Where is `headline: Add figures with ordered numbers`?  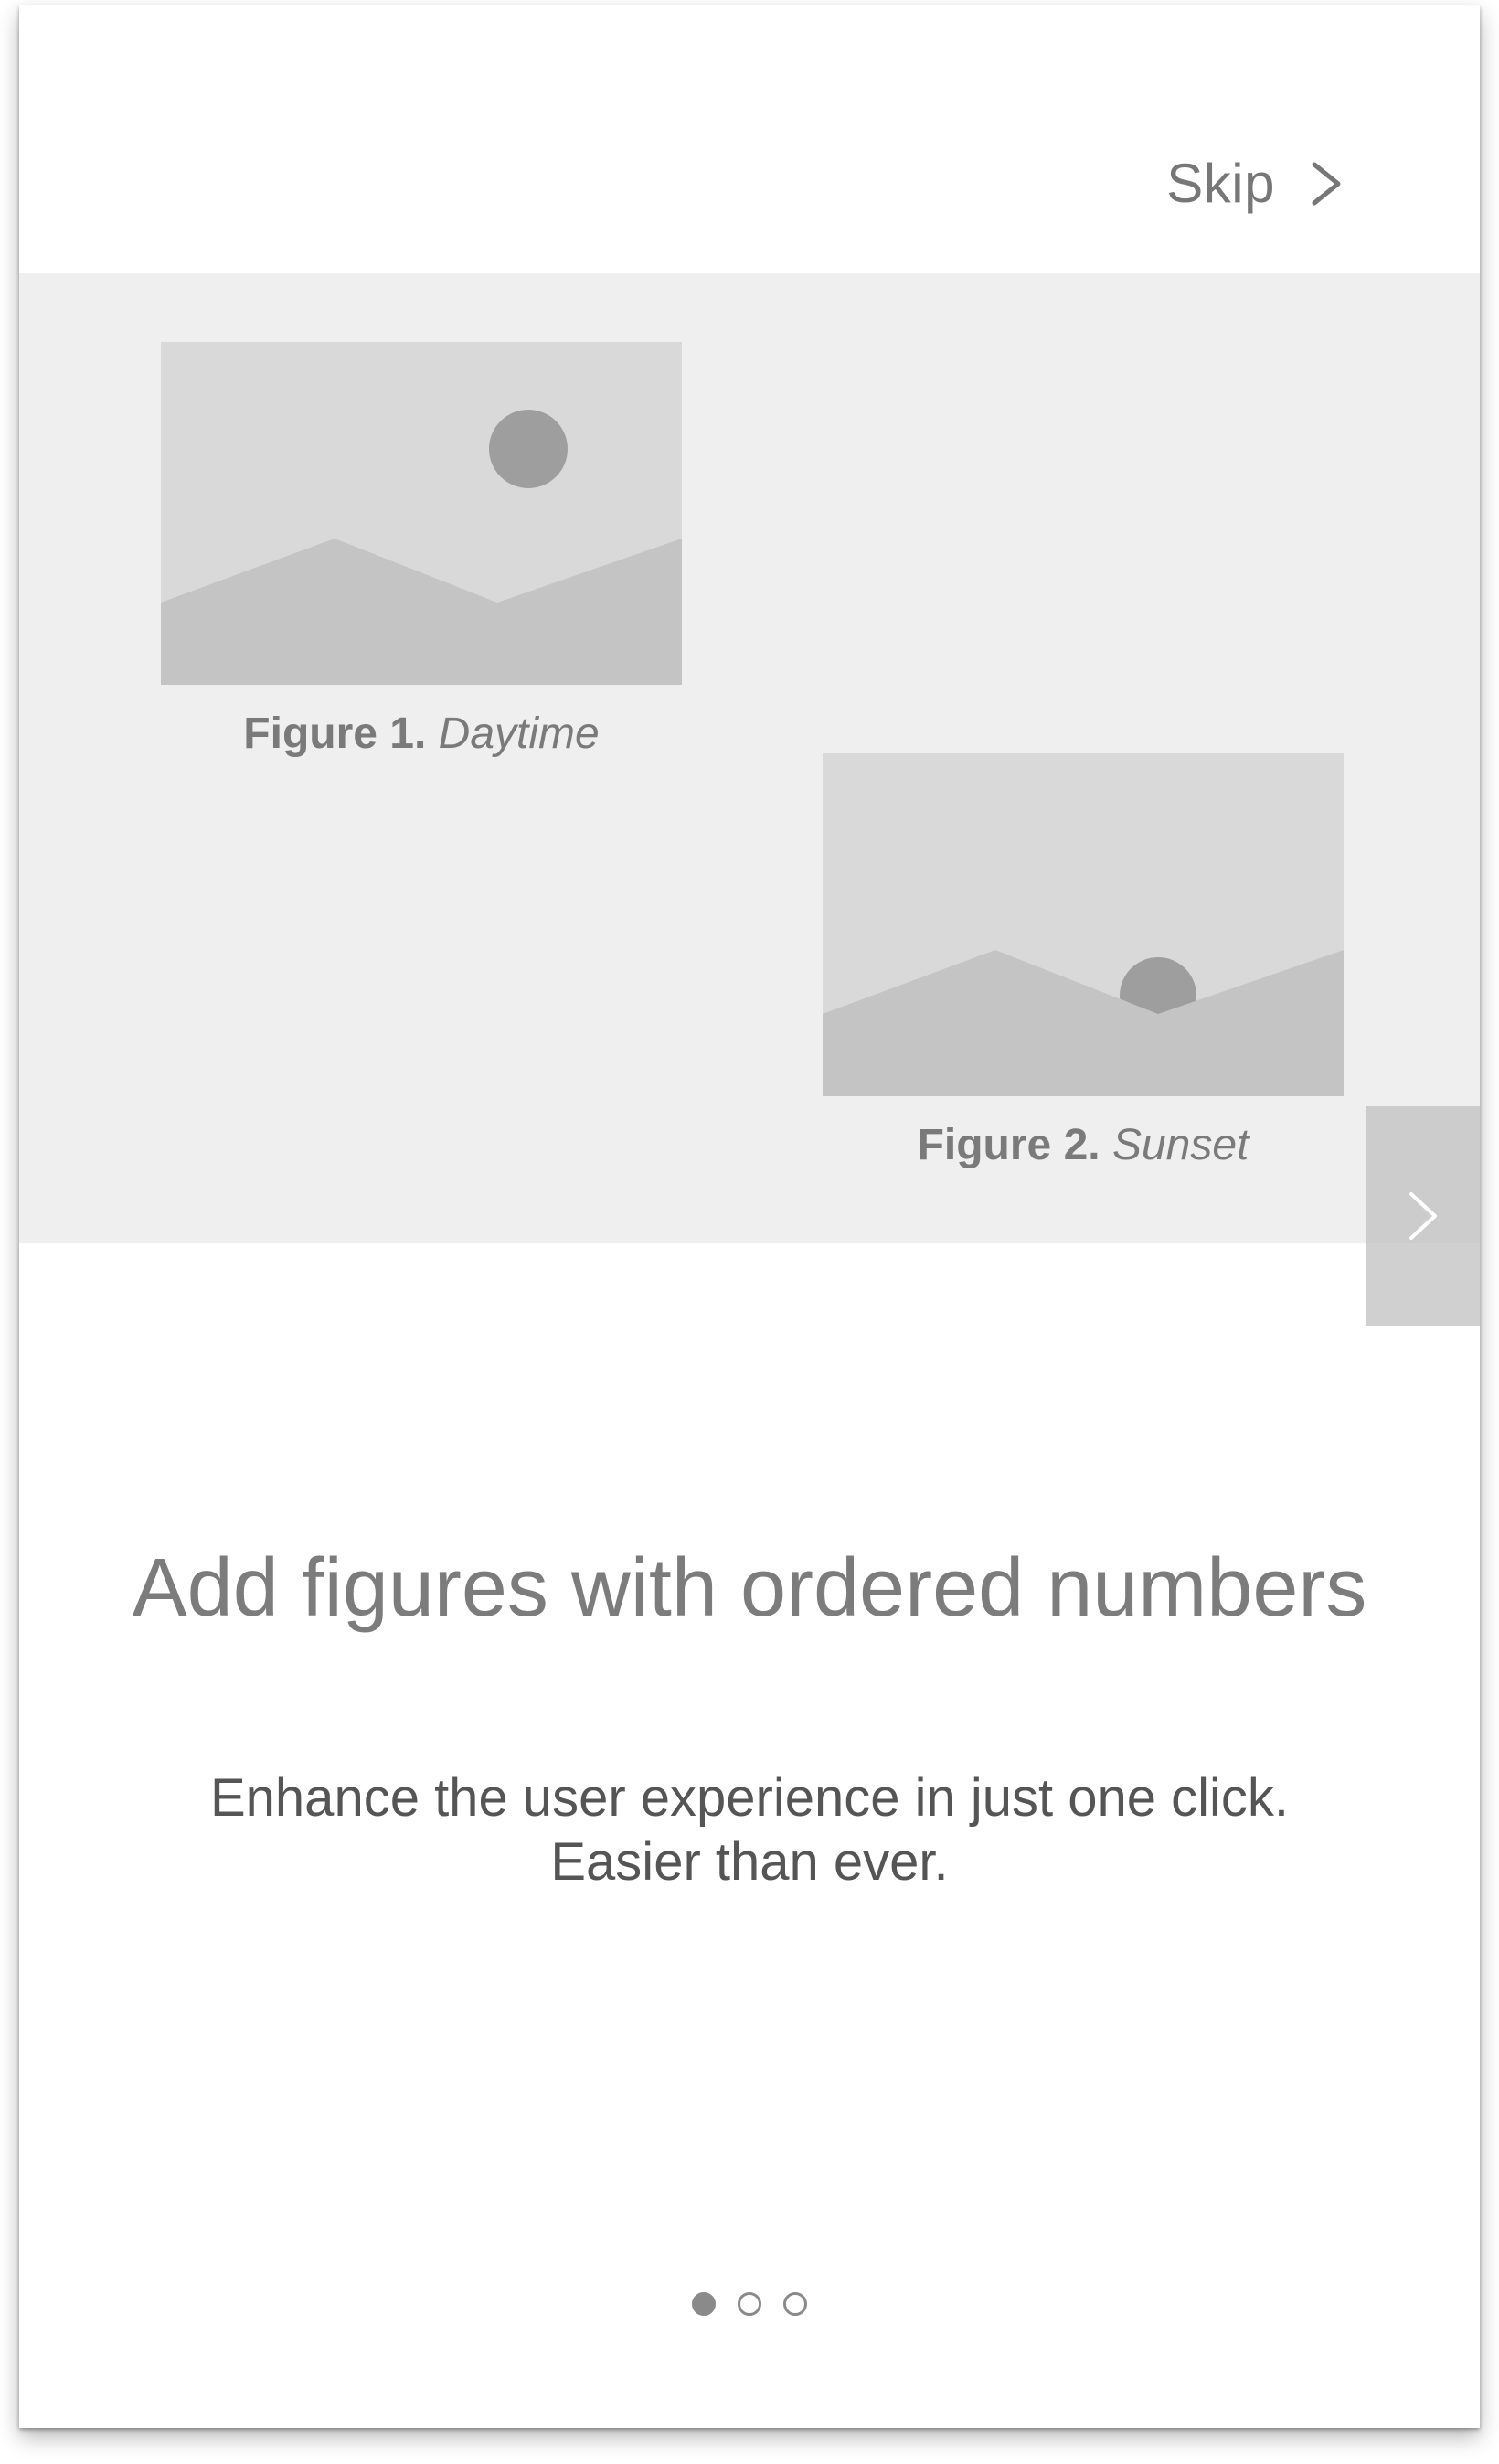
headline: Add figures with ordered numbers is located at coordinates (749, 1588).